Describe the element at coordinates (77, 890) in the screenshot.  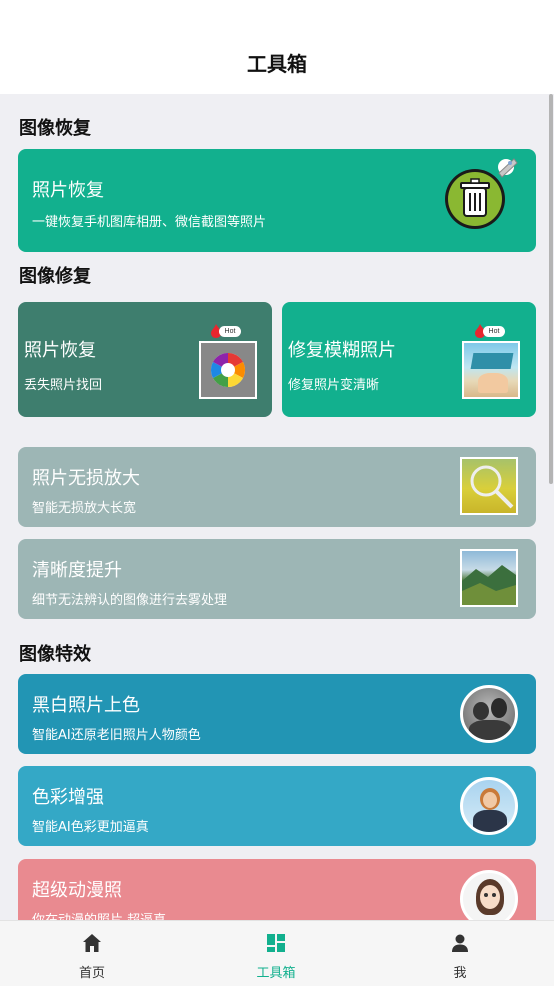
I see `card-title: 超级动漫照` at that location.